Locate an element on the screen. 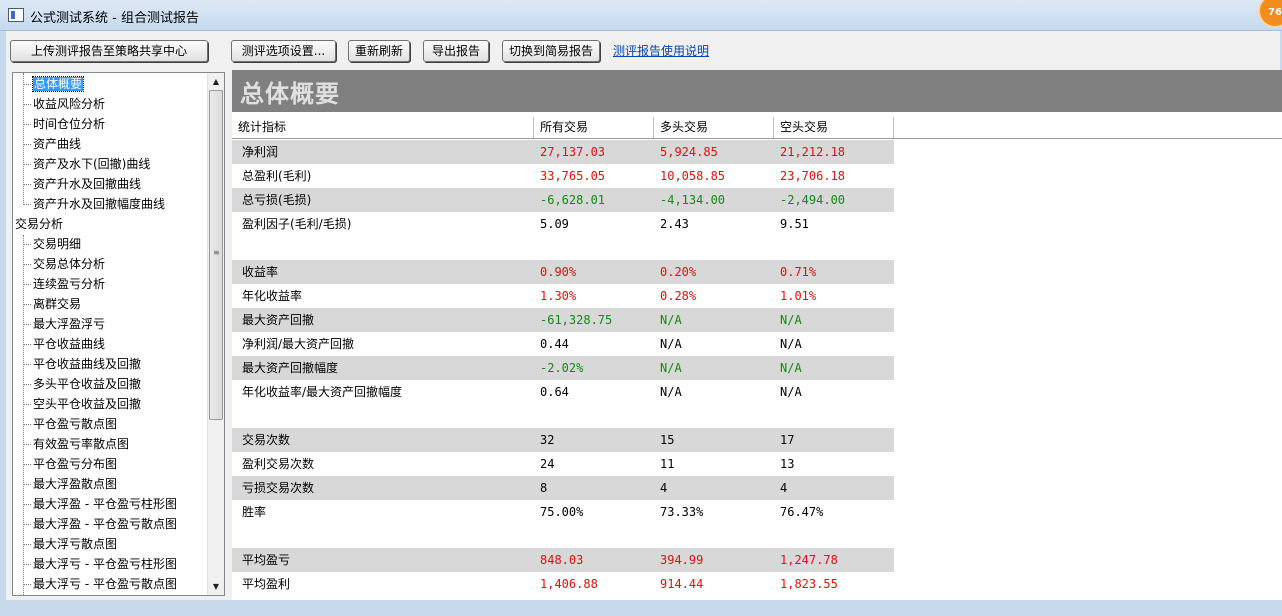 This screenshot has width=1282, height=616. window-frame-left is located at coordinates (3, 323).